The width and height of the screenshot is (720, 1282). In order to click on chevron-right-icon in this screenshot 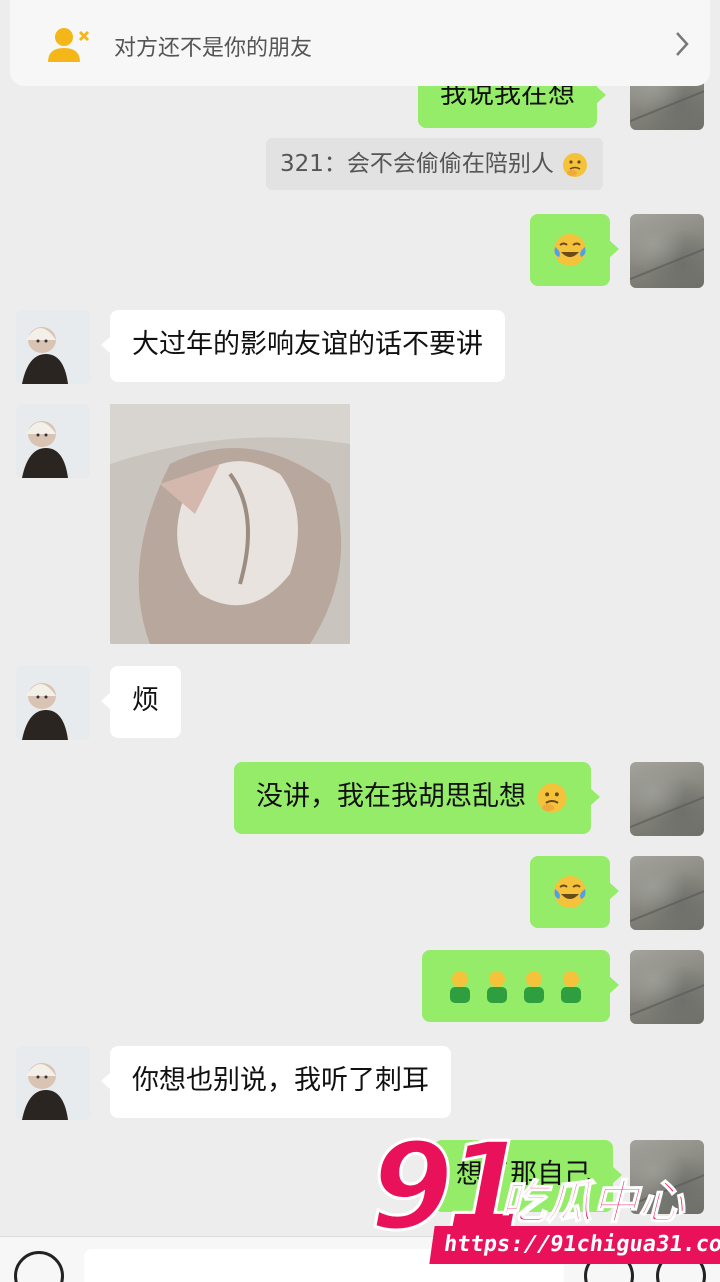, I will do `click(682, 44)`.